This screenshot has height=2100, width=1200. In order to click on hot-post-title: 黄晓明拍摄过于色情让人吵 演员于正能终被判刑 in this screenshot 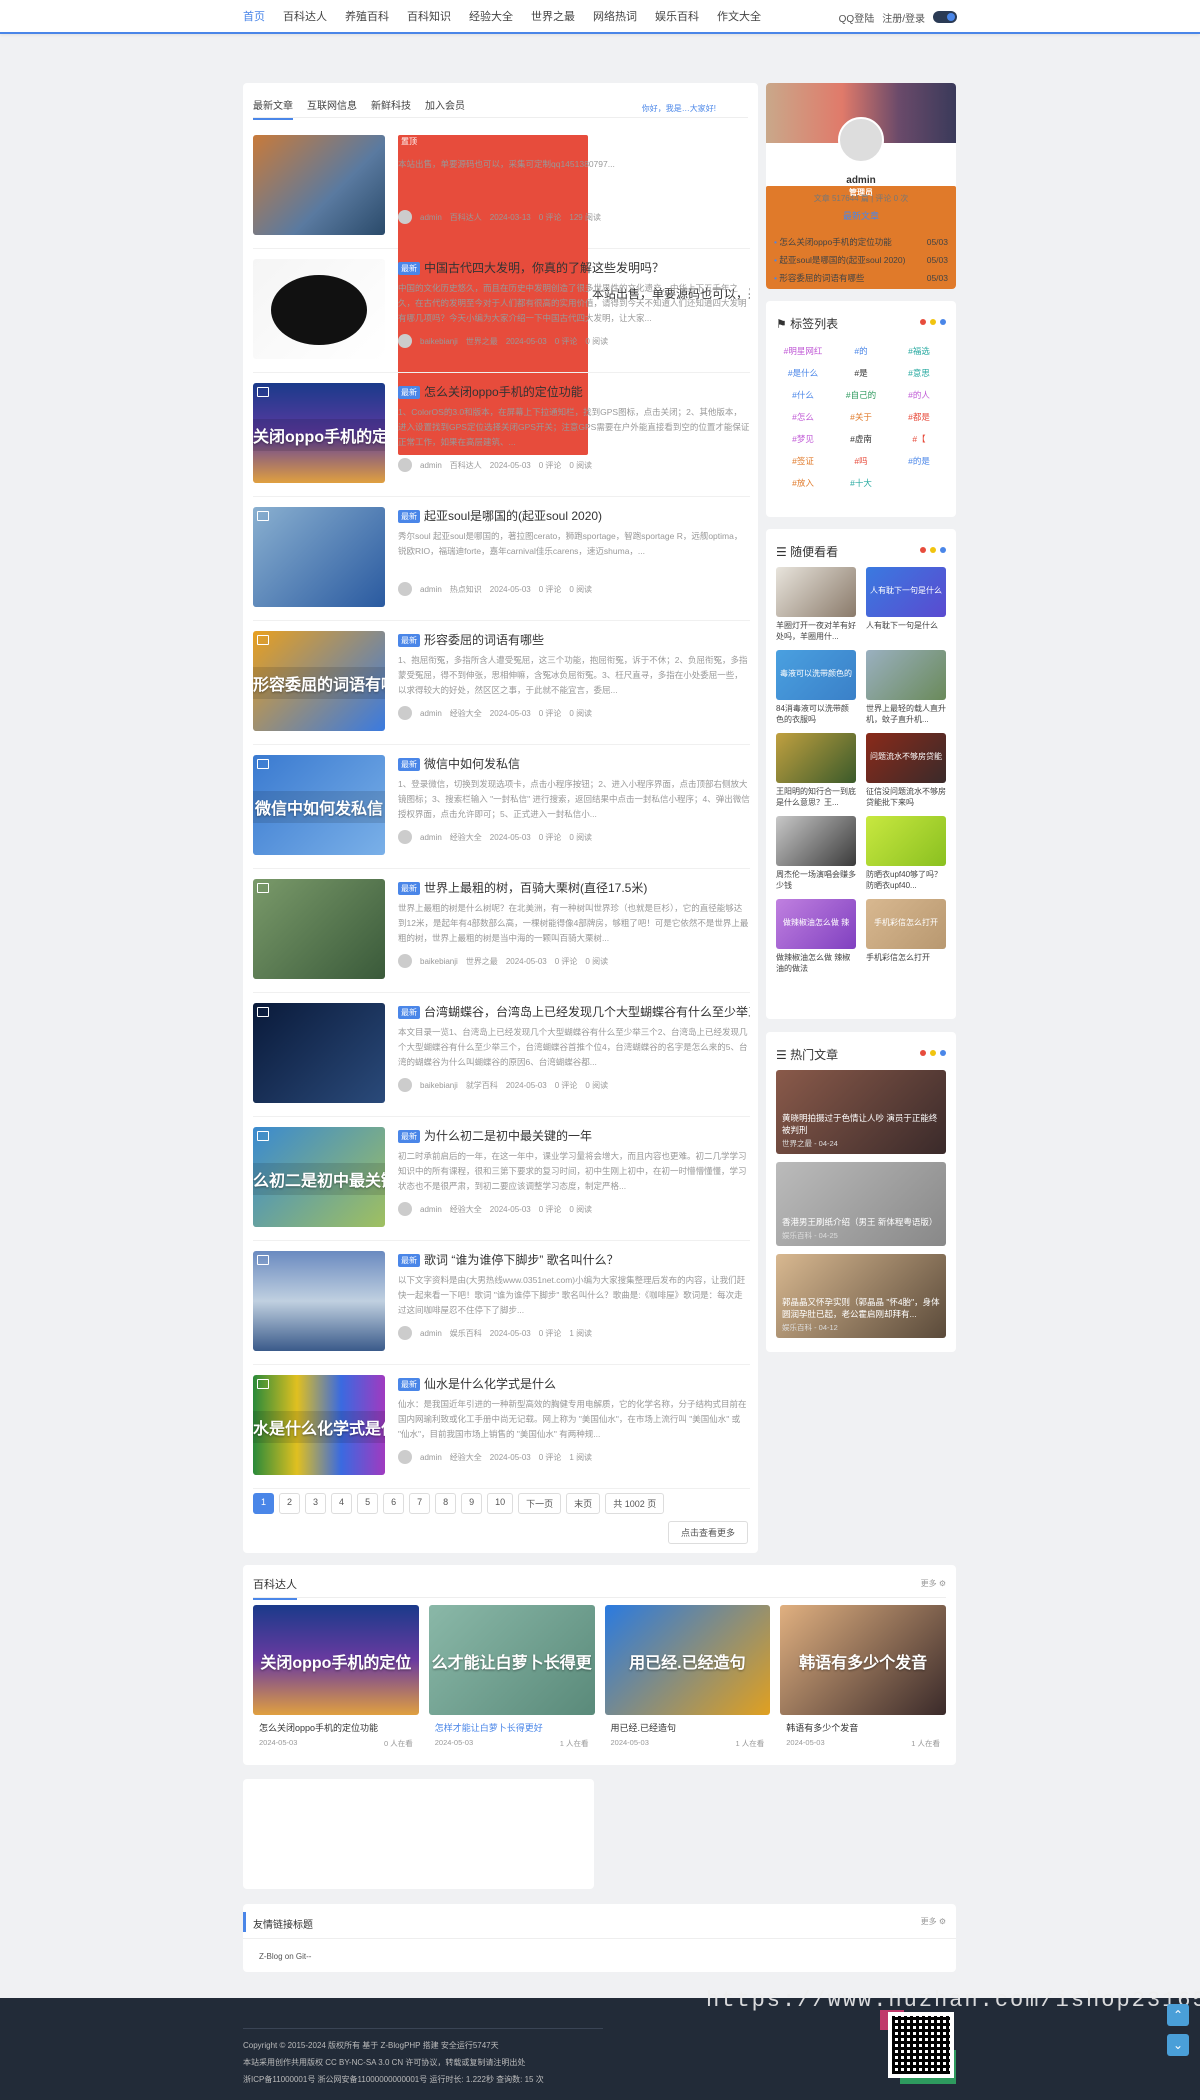, I will do `click(861, 1124)`.